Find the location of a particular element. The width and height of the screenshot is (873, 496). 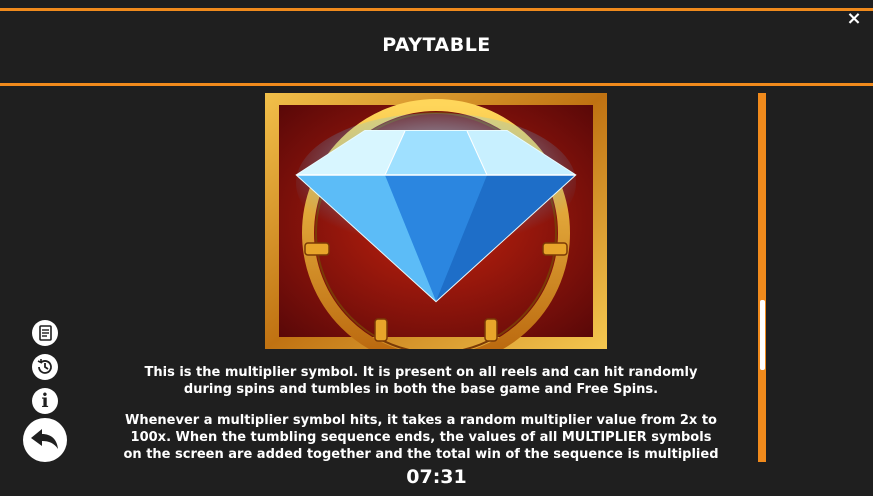

close-button: × is located at coordinates (854, 19).